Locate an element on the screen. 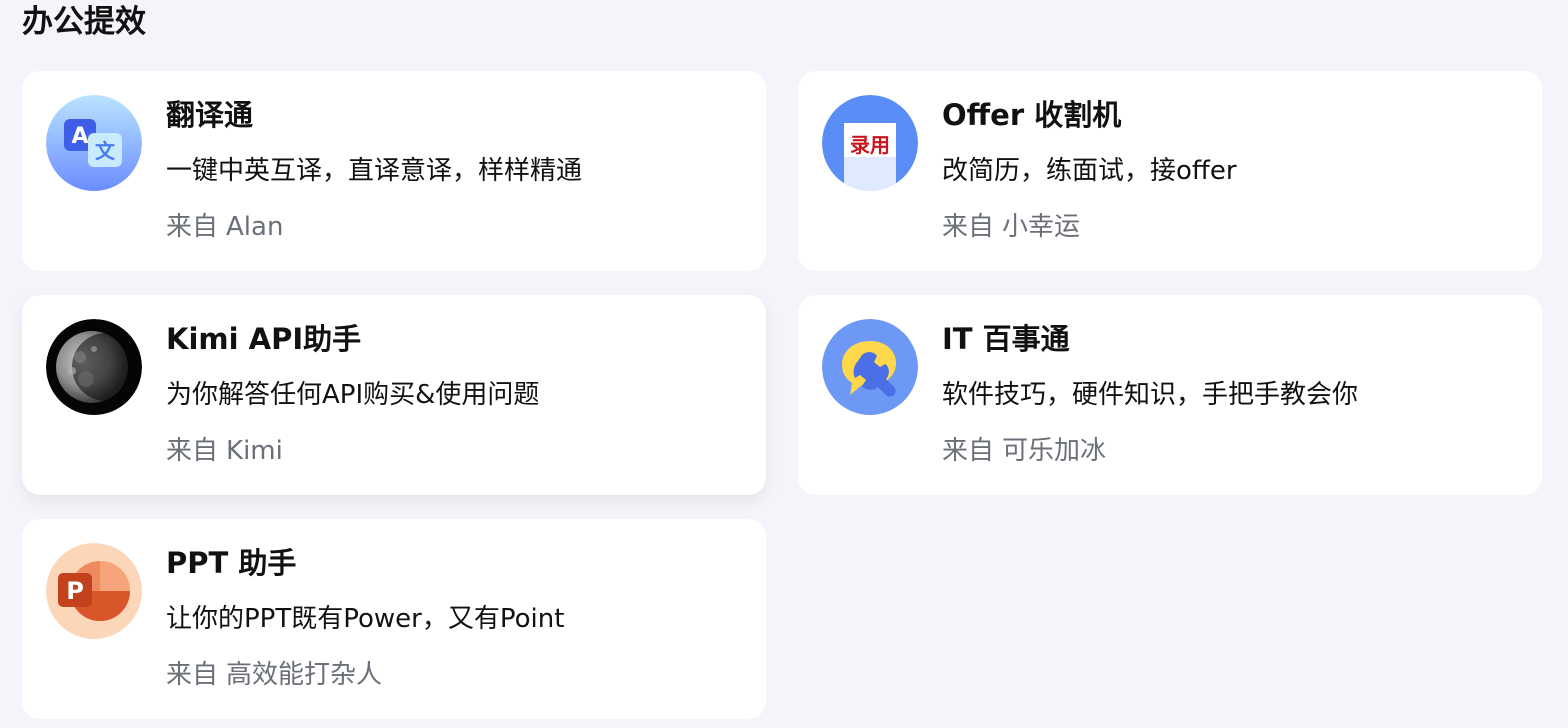 This screenshot has width=1568, height=728. bot-author: 来自 Alan is located at coordinates (224, 227).